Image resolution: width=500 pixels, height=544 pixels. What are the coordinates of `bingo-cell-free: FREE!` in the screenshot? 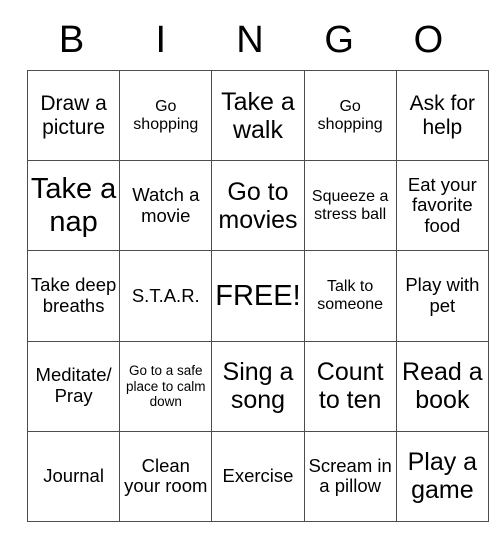 It's located at (258, 296).